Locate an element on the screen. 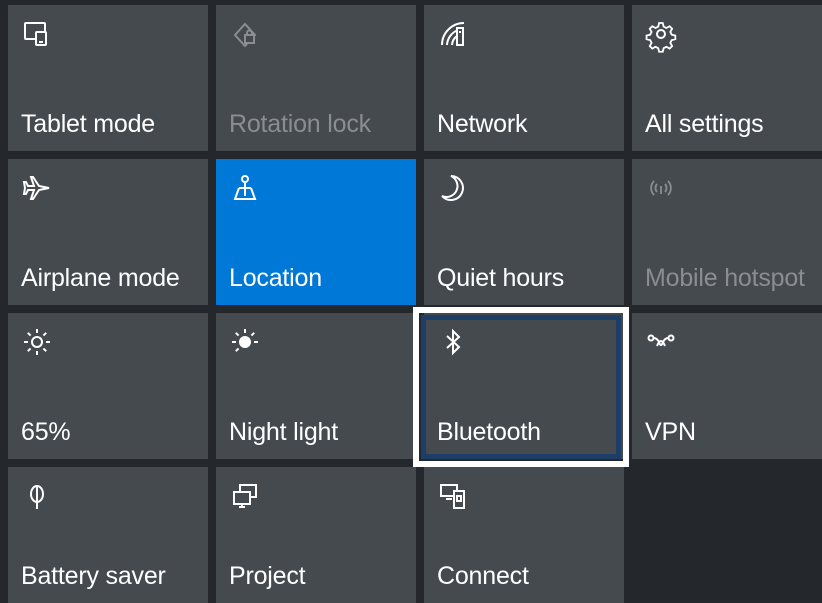 This screenshot has height=603, width=822. airplane-icon is located at coordinates (37, 188).